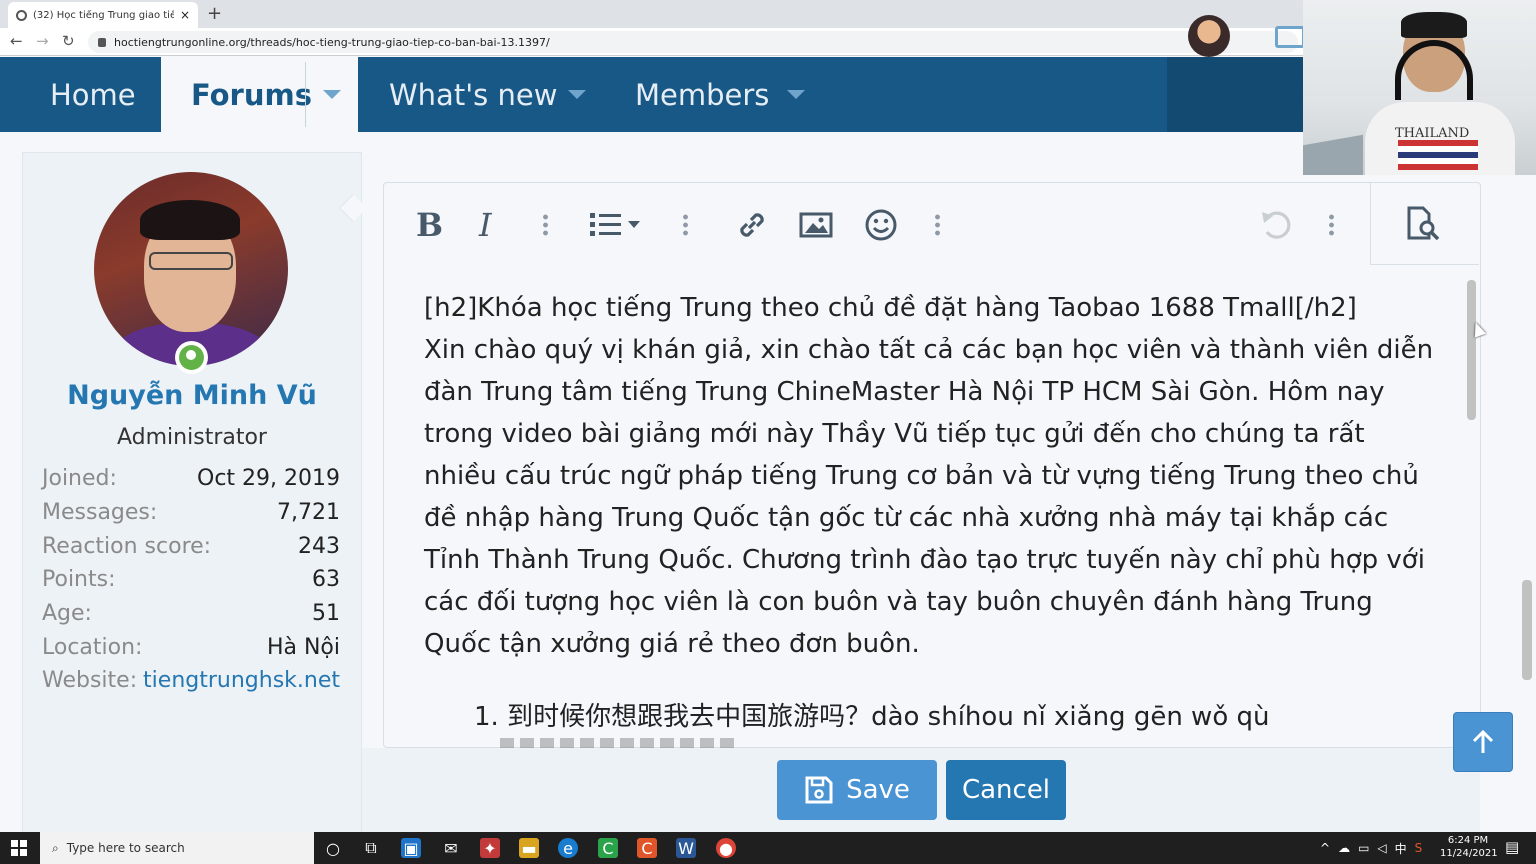 This screenshot has width=1536, height=864. Describe the element at coordinates (42, 41) in the screenshot. I see `forward-arrow-icon: →` at that location.